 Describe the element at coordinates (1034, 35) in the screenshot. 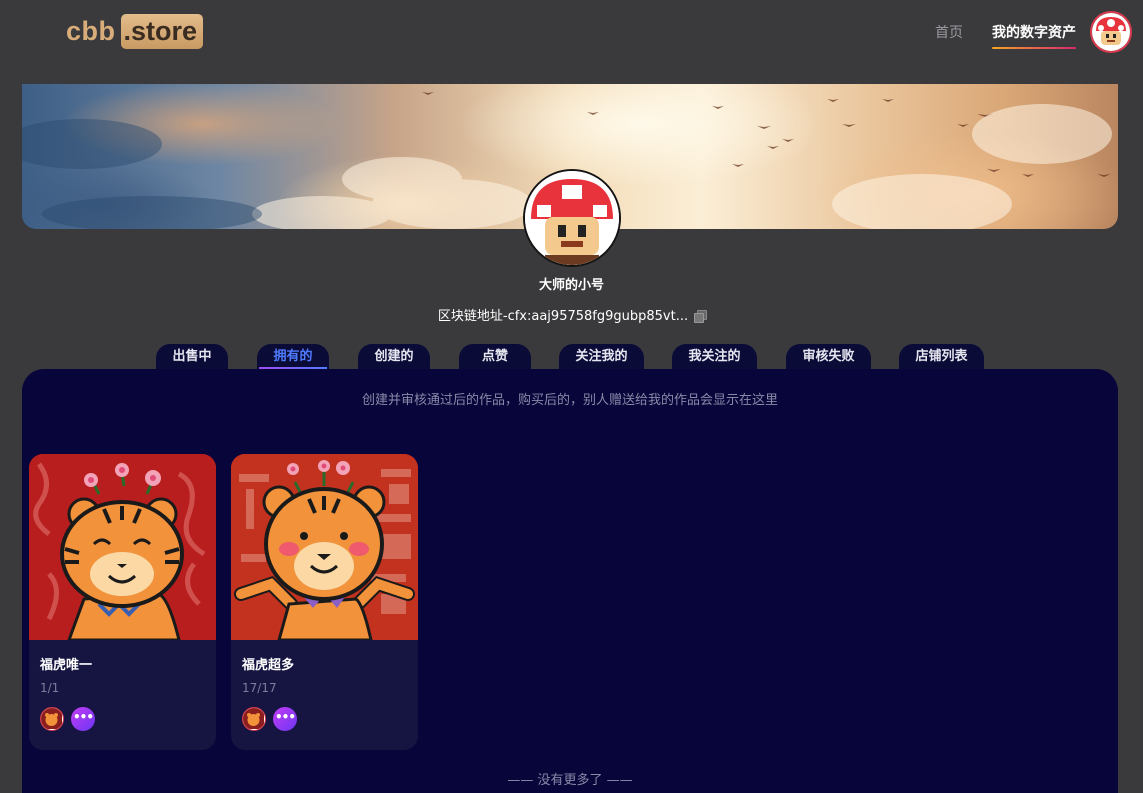

I see `nav-my-assets: 我的数字资产` at that location.